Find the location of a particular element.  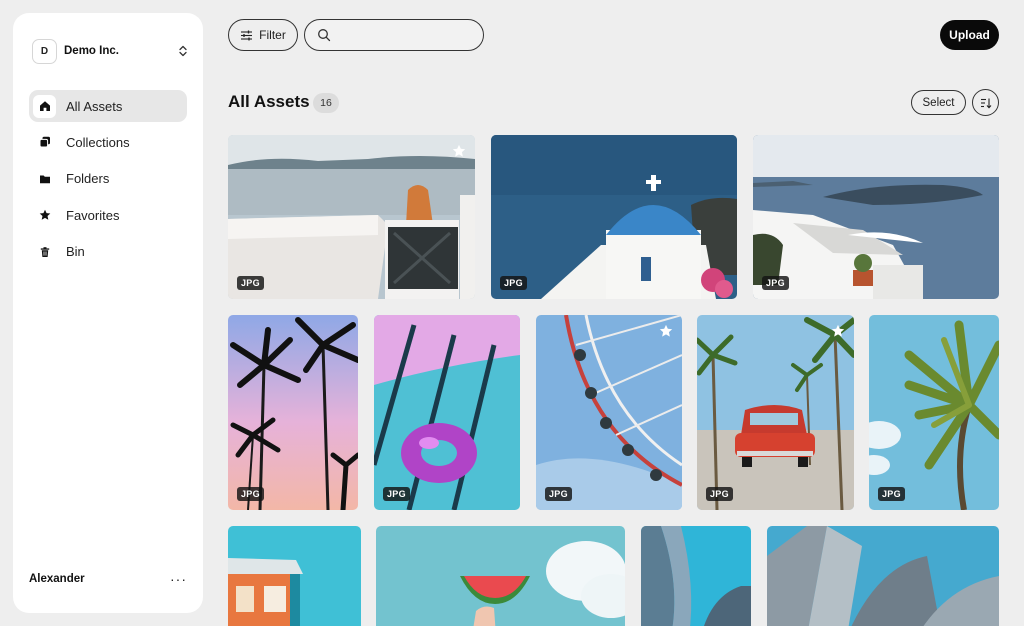

asset-tile-palm-tree-sky: JPG is located at coordinates (934, 412).